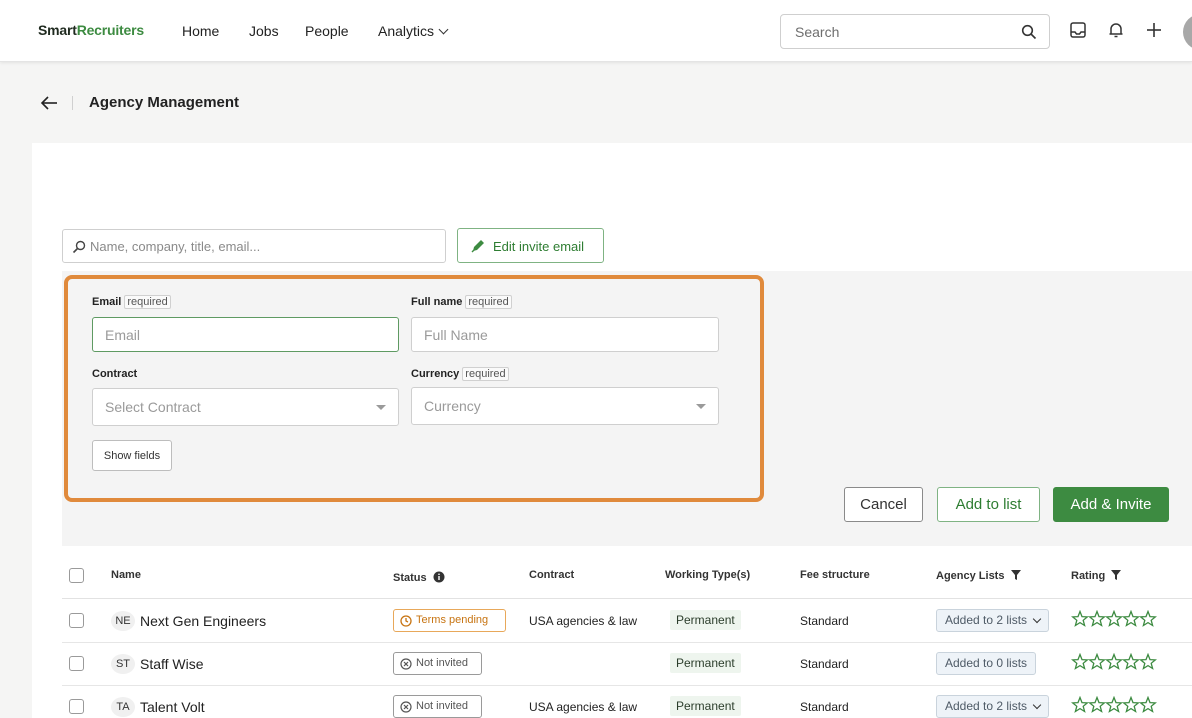 This screenshot has height=718, width=1192. What do you see at coordinates (123, 621) in the screenshot?
I see `agency-initials-avatar: NE` at bounding box center [123, 621].